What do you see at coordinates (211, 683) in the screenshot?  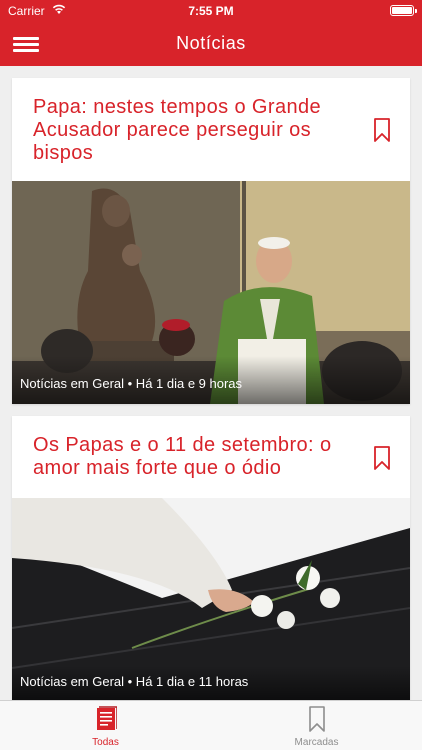 I see `article-meta: Notícias em Geral • Há 1 dia e 11 horas` at bounding box center [211, 683].